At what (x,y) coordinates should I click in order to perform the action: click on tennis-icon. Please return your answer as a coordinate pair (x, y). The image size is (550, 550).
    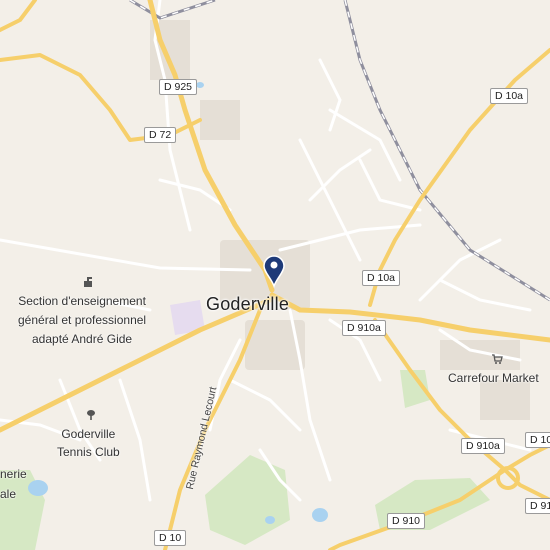
    Looking at the image, I should click on (91, 415).